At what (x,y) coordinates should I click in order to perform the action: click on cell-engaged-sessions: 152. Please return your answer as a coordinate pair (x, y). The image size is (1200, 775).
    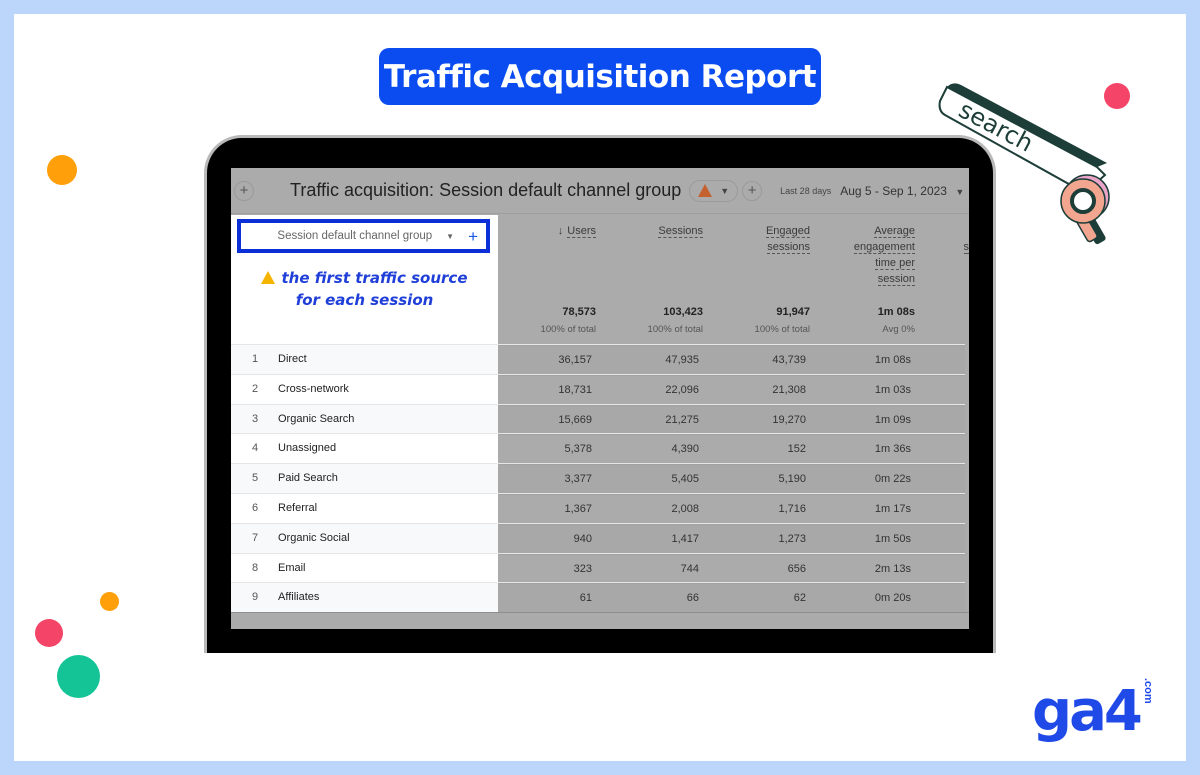
    Looking at the image, I should click on (796, 449).